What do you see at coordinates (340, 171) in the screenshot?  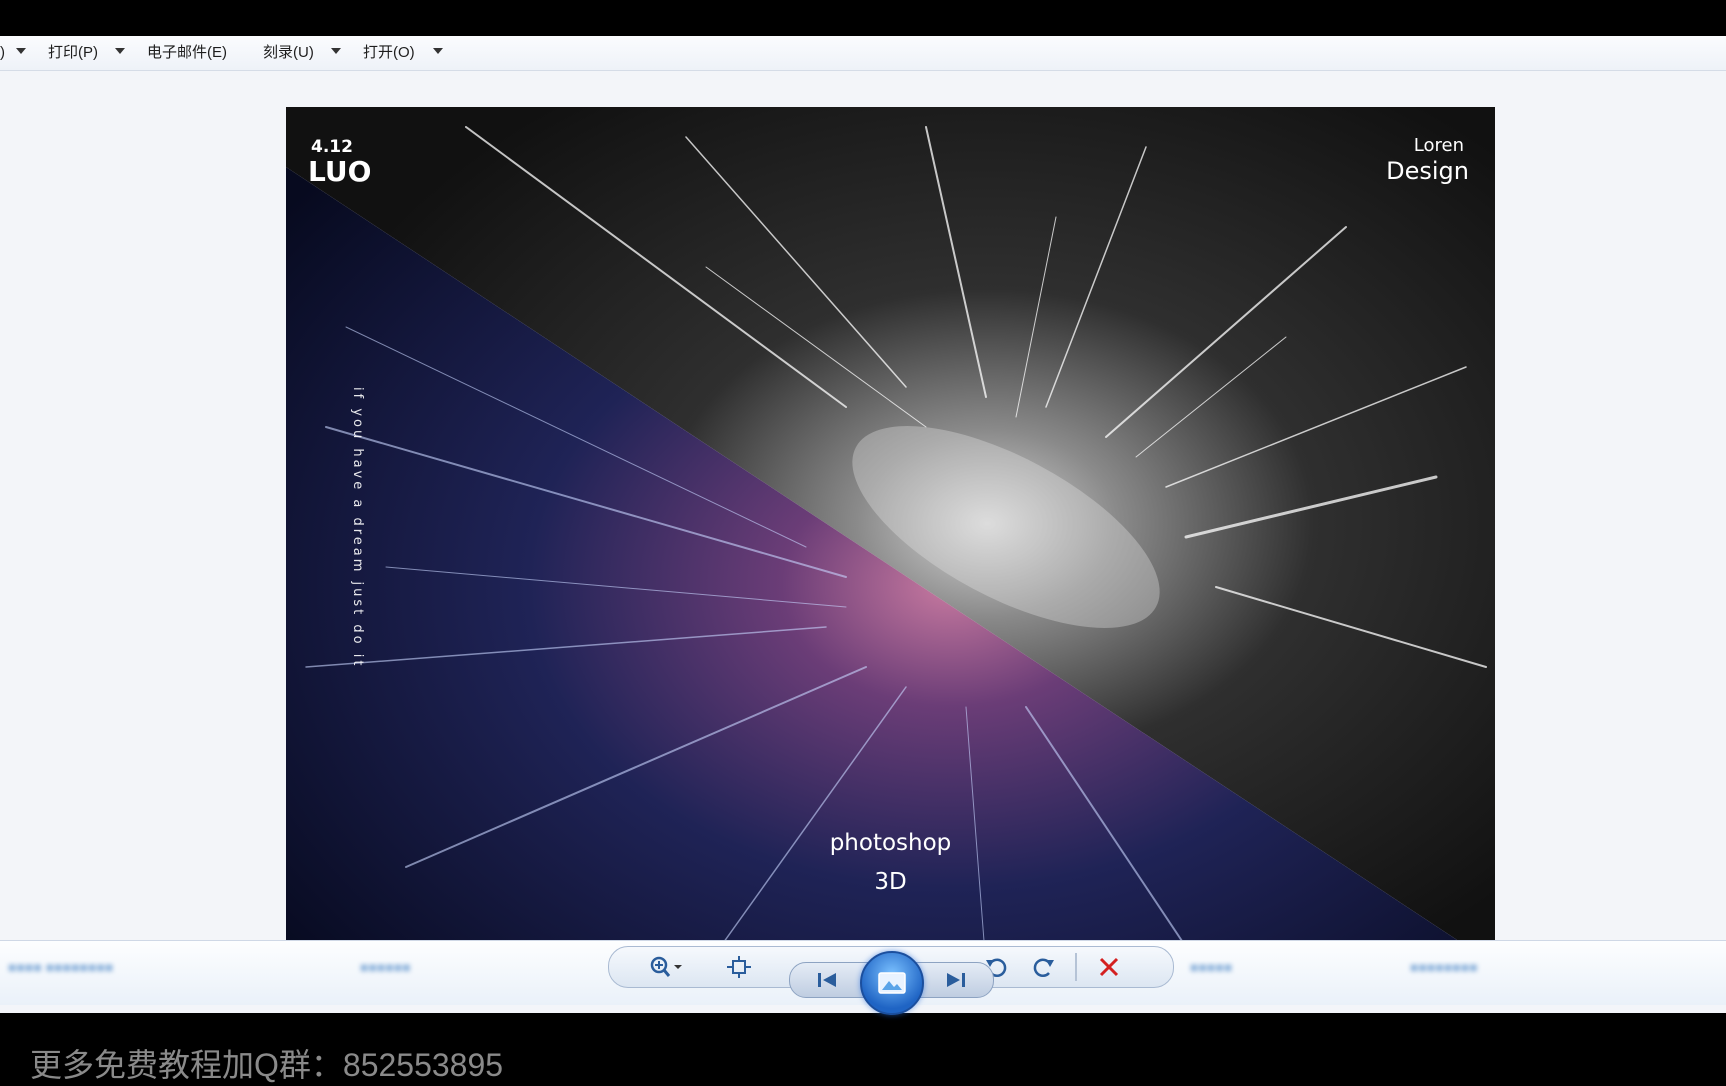 I see `photo-brand: LUO` at bounding box center [340, 171].